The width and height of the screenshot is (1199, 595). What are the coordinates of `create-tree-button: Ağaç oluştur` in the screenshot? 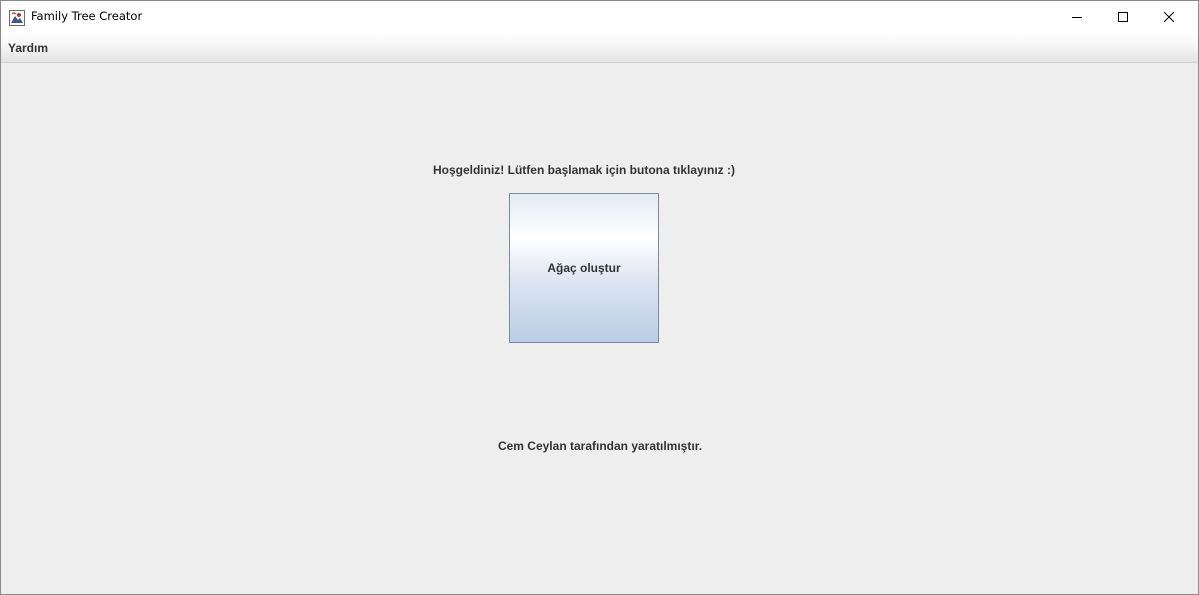 It's located at (584, 268).